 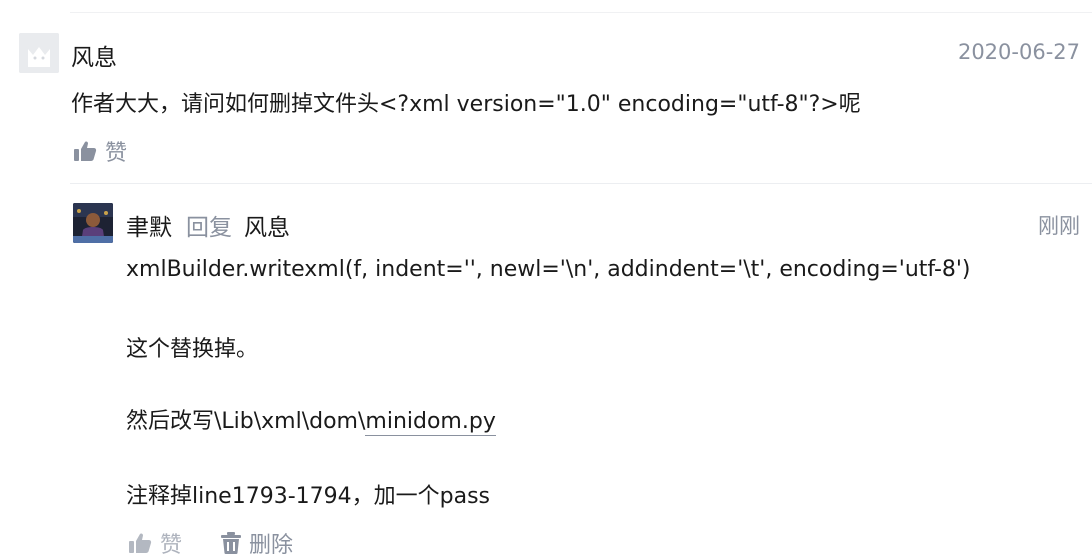 What do you see at coordinates (430, 422) in the screenshot?
I see `minidom-link: minidom.py` at bounding box center [430, 422].